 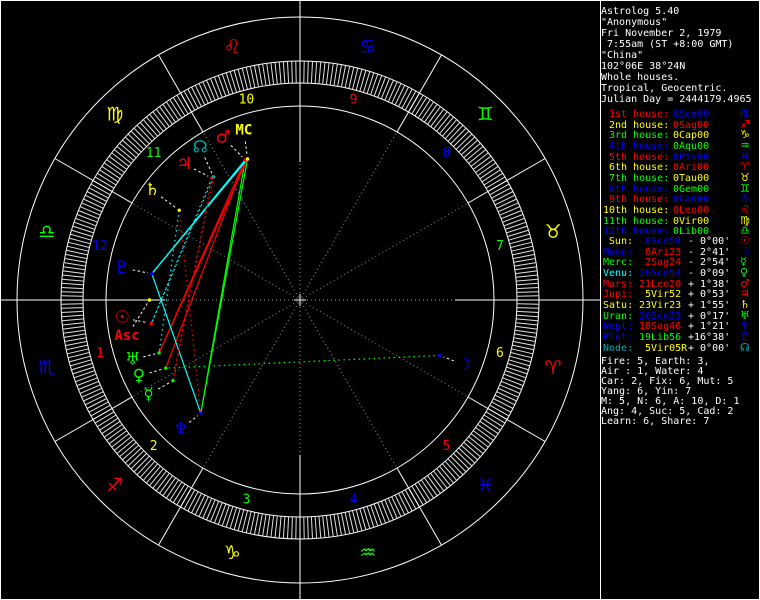 I want to click on sign-glyph-pisces: ♓, so click(x=485, y=485).